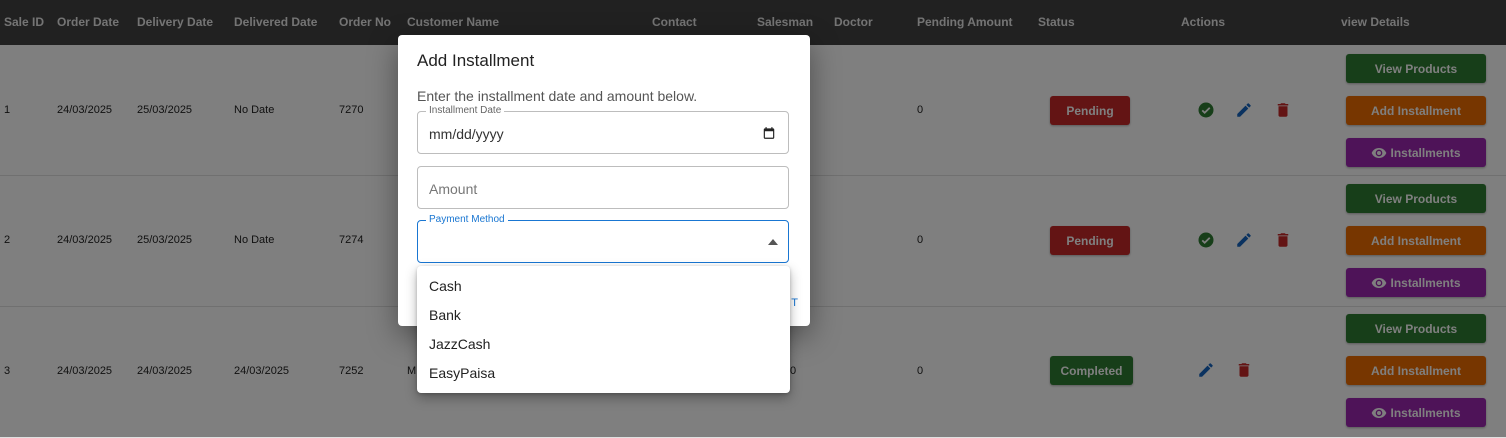 Image resolution: width=1506 pixels, height=438 pixels. What do you see at coordinates (603, 187) in the screenshot?
I see `amount-field: Amount` at bounding box center [603, 187].